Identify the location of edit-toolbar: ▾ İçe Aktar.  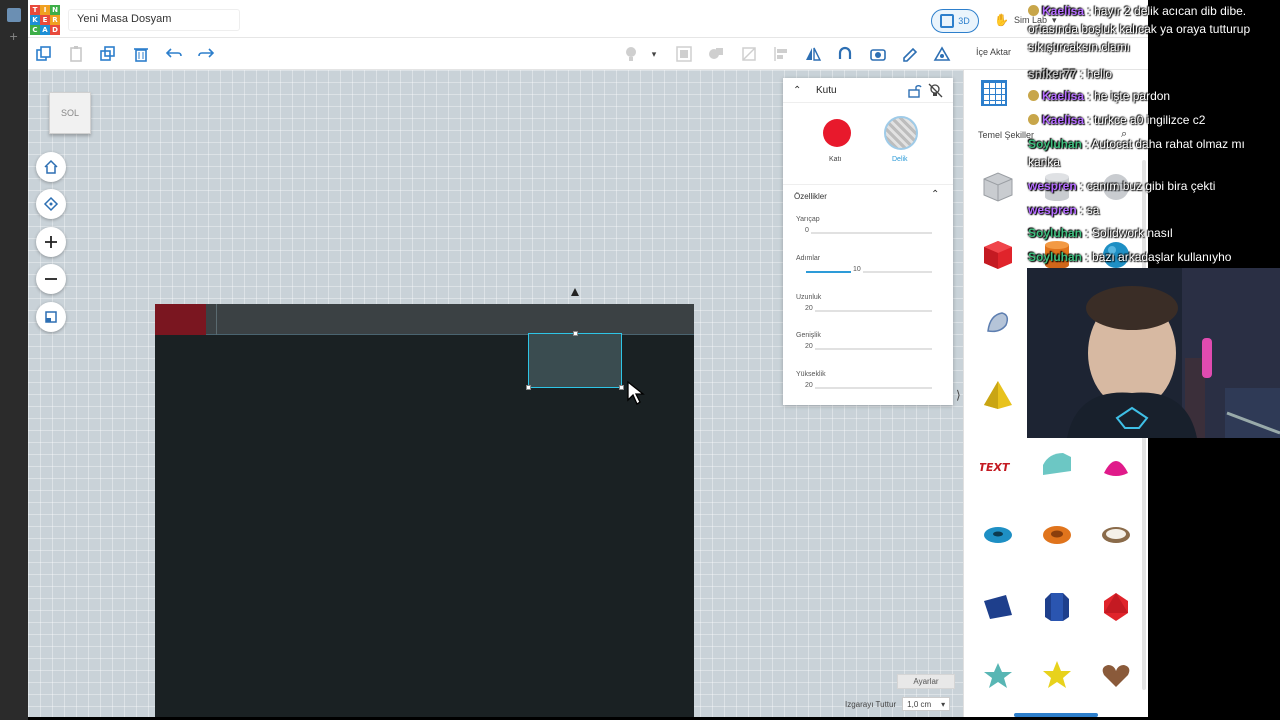
(588, 54).